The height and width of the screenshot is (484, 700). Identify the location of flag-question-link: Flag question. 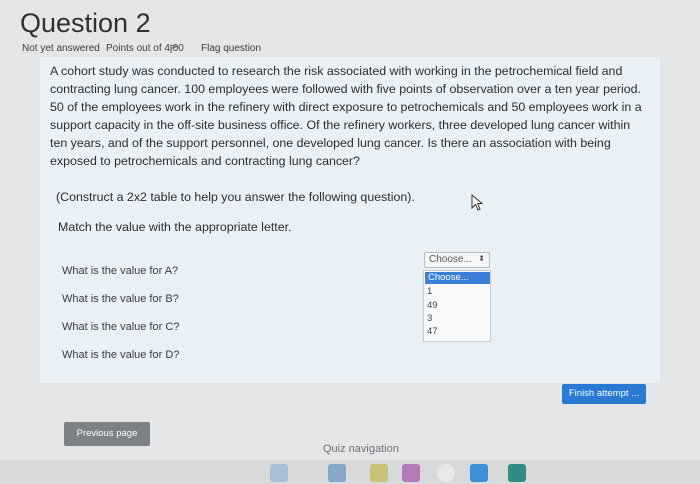
(231, 48).